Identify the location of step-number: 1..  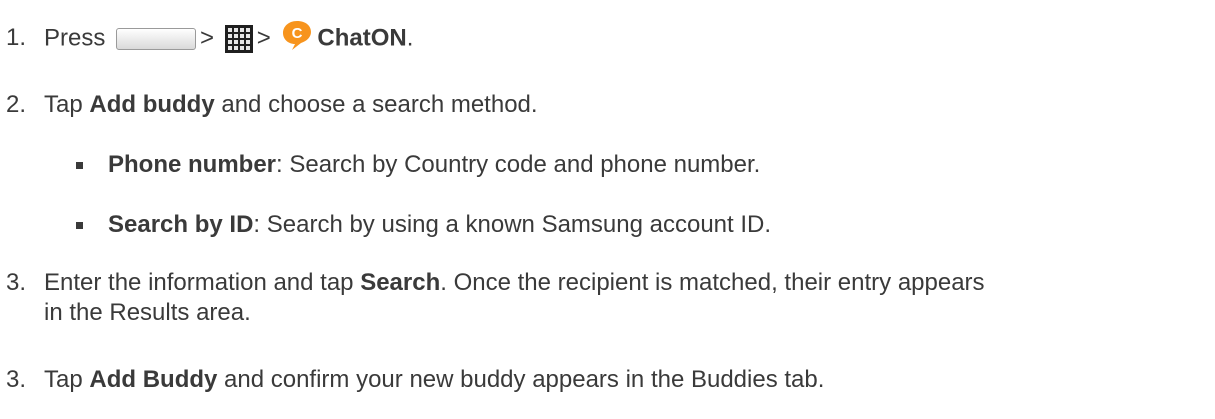
(16, 37).